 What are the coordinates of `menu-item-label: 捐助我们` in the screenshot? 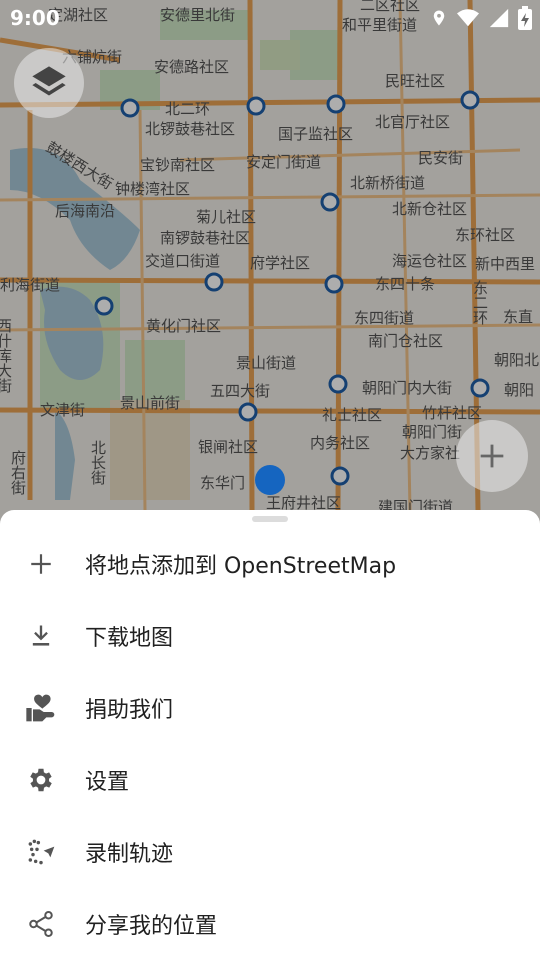 It's located at (129, 710).